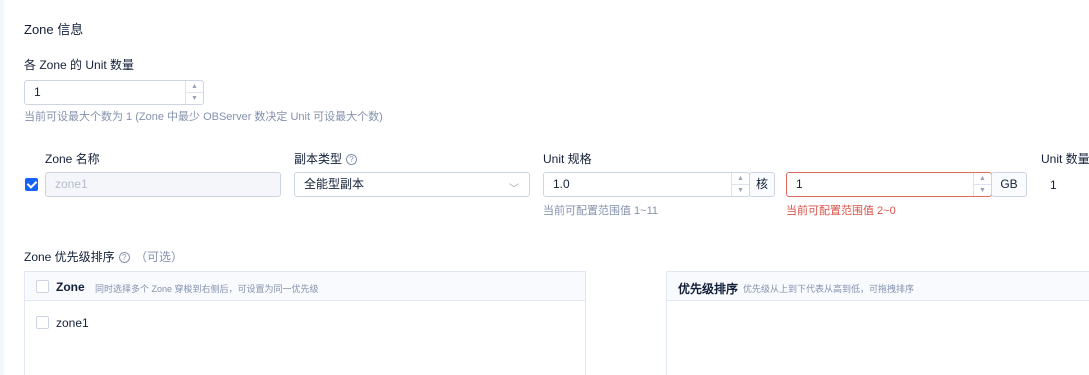 This screenshot has width=1089, height=375. Describe the element at coordinates (79, 65) in the screenshot. I see `unit-count-label: 各 Zone 的 Unit 数量` at that location.